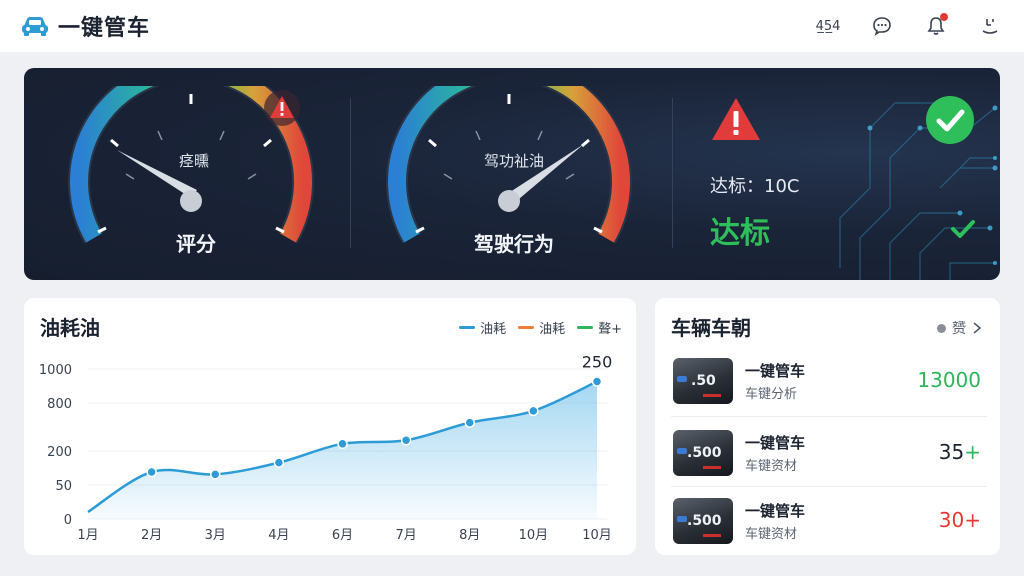 The image size is (1024, 576). What do you see at coordinates (514, 244) in the screenshot?
I see `driving-gauge-label: 驾驶行为` at bounding box center [514, 244].